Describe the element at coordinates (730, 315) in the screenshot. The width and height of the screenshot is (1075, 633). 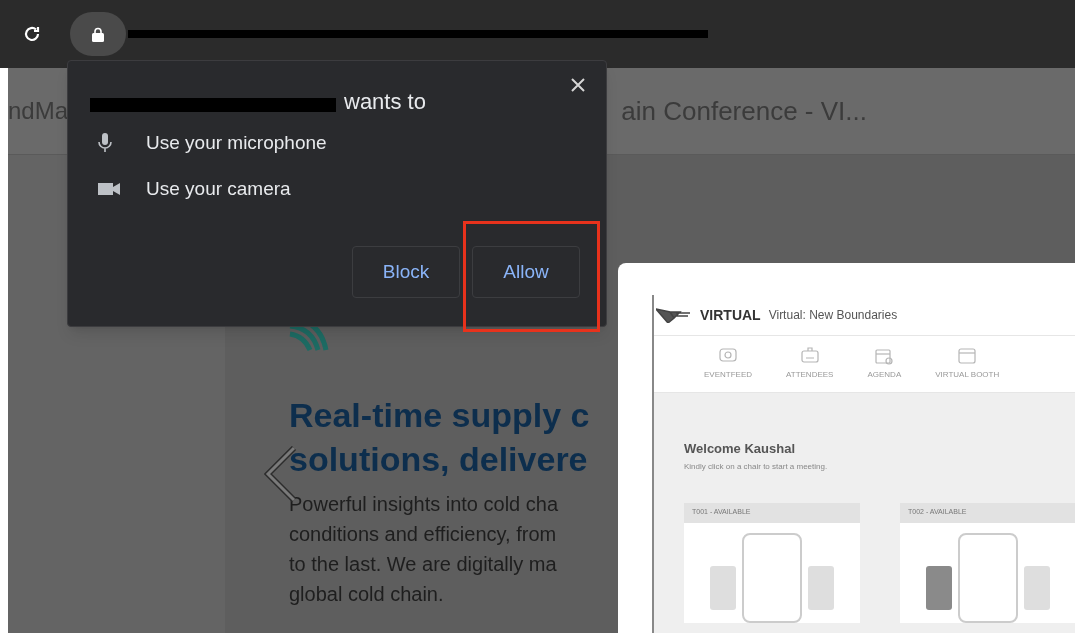
I see `brand-name: VIRTUAL` at that location.